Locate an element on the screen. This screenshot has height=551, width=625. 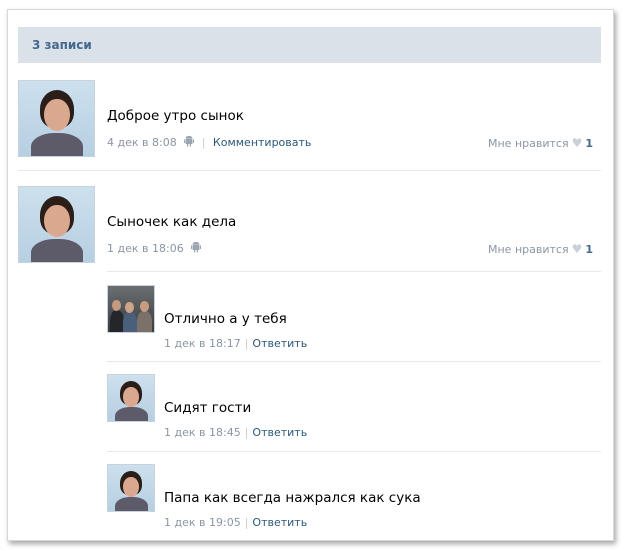
comment-text: Сидят гости is located at coordinates (208, 408).